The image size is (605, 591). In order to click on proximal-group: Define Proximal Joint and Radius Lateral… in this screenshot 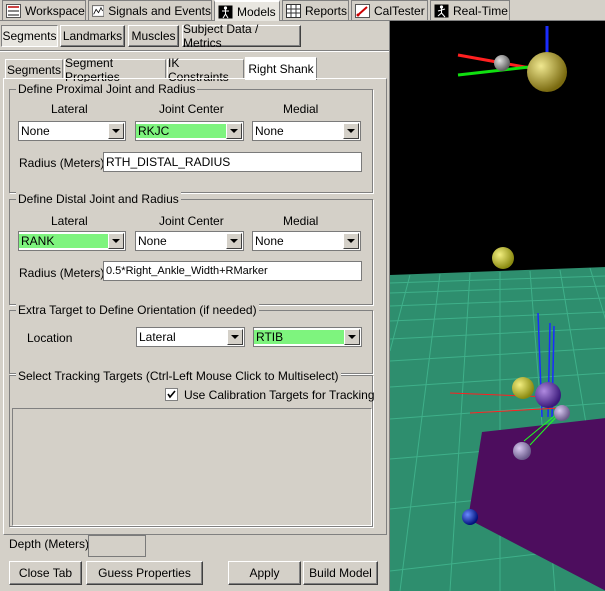, I will do `click(191, 137)`.